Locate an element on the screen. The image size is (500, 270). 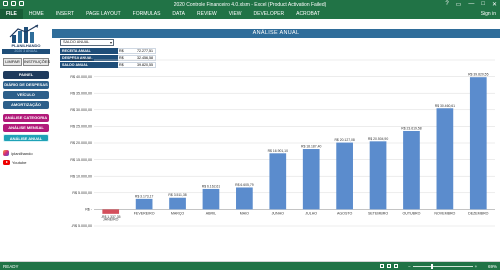
maximize-icon: □ is located at coordinates (483, 4).